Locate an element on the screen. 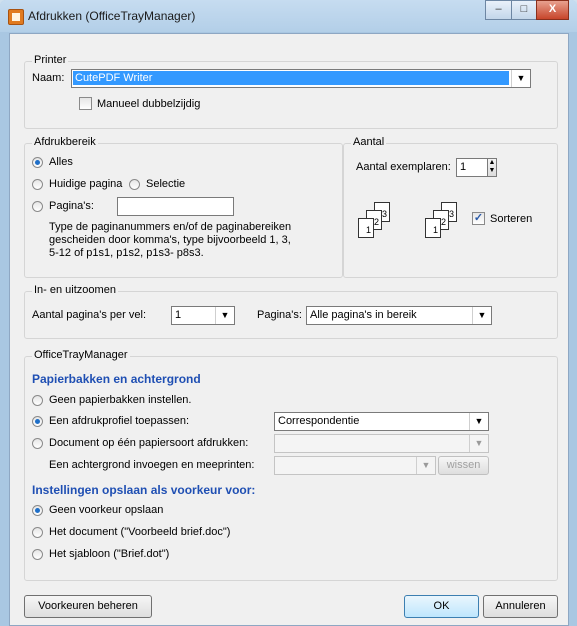 Image resolution: width=577 pixels, height=626 pixels. range-help-line-3: 5-12 of p1s1, p1s2, p1s3- p8s3. is located at coordinates (126, 253).